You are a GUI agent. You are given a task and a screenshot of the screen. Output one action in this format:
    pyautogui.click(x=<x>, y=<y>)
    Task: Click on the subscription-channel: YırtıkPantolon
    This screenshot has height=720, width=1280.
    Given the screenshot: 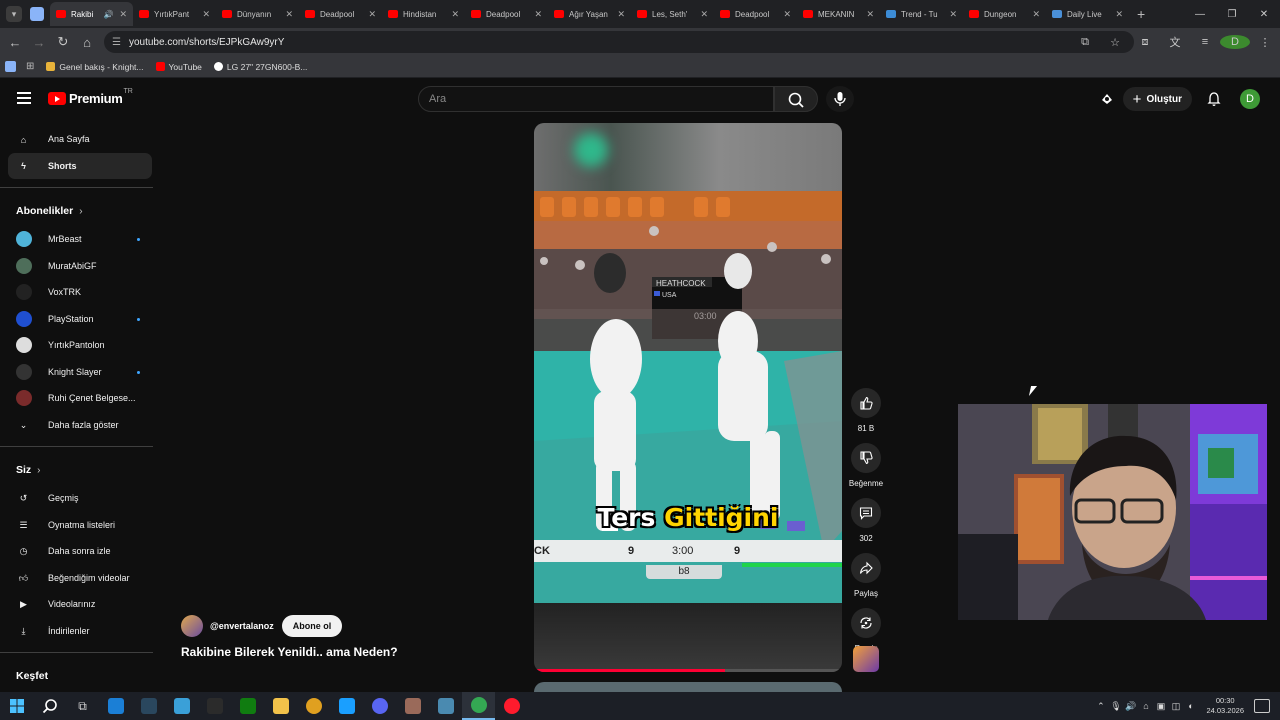 What is the action you would take?
    pyautogui.click(x=80, y=345)
    